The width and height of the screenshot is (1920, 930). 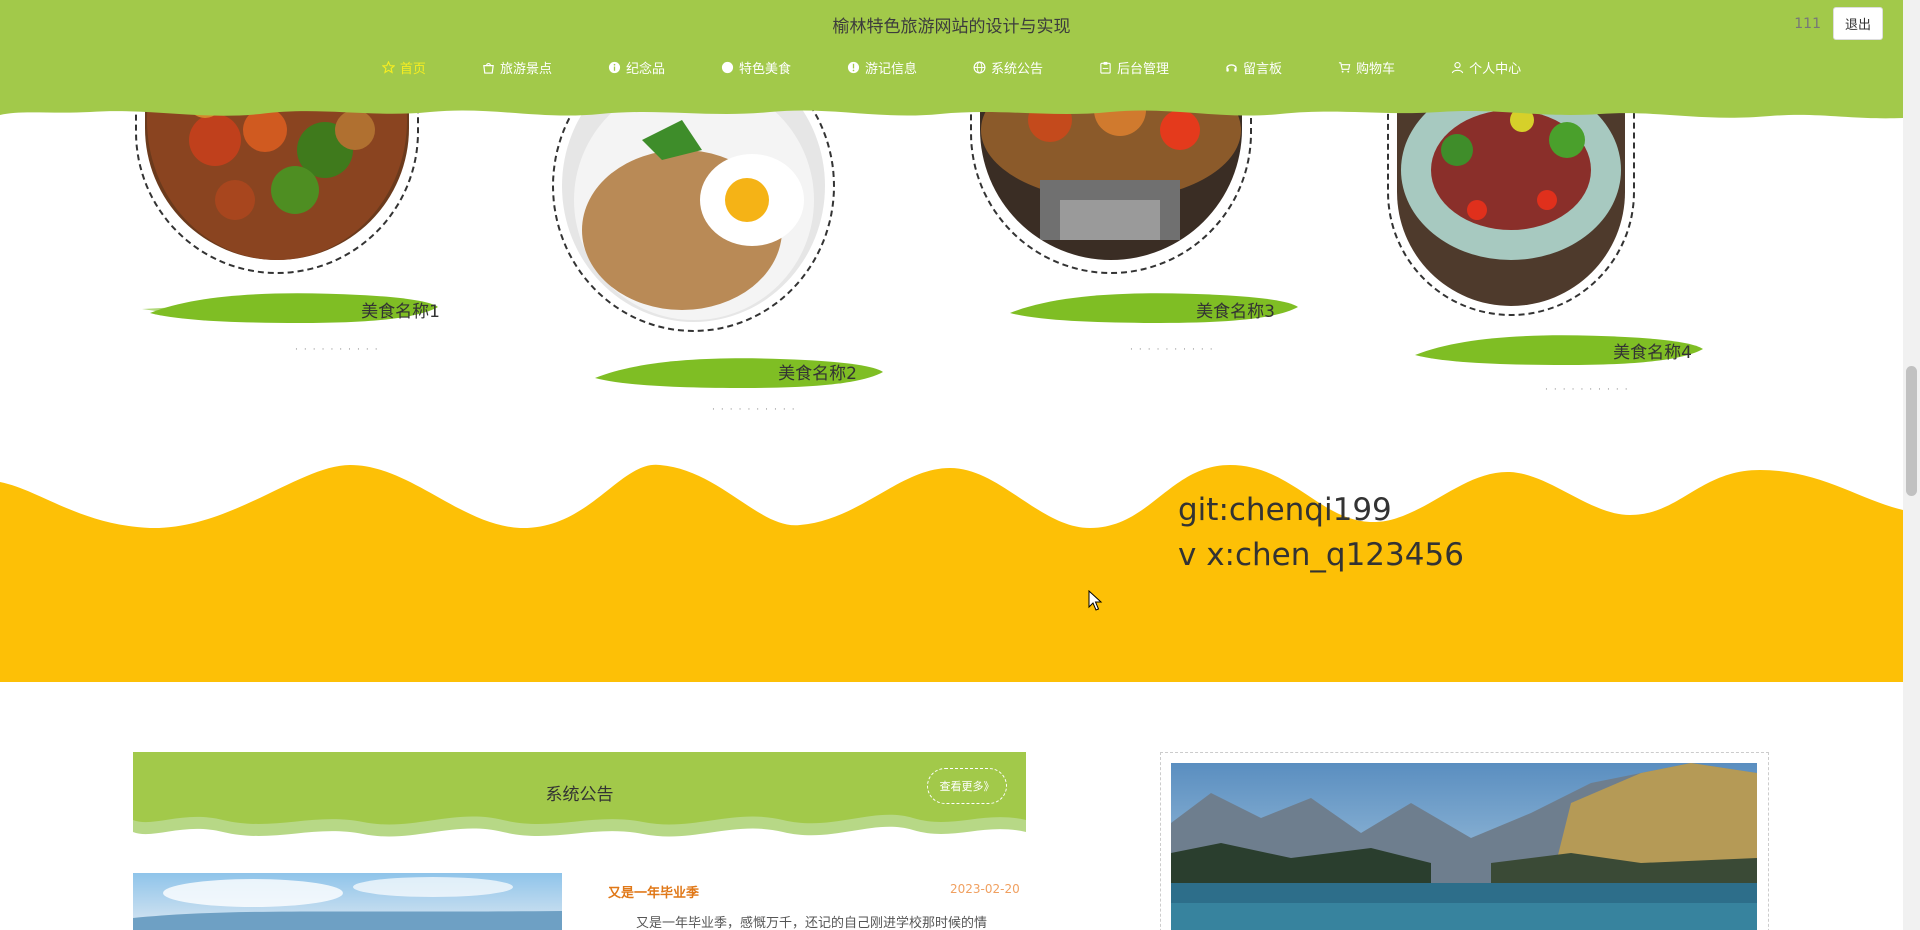 I want to click on wechat-text: v x:chen_q123456, so click(x=1321, y=555).